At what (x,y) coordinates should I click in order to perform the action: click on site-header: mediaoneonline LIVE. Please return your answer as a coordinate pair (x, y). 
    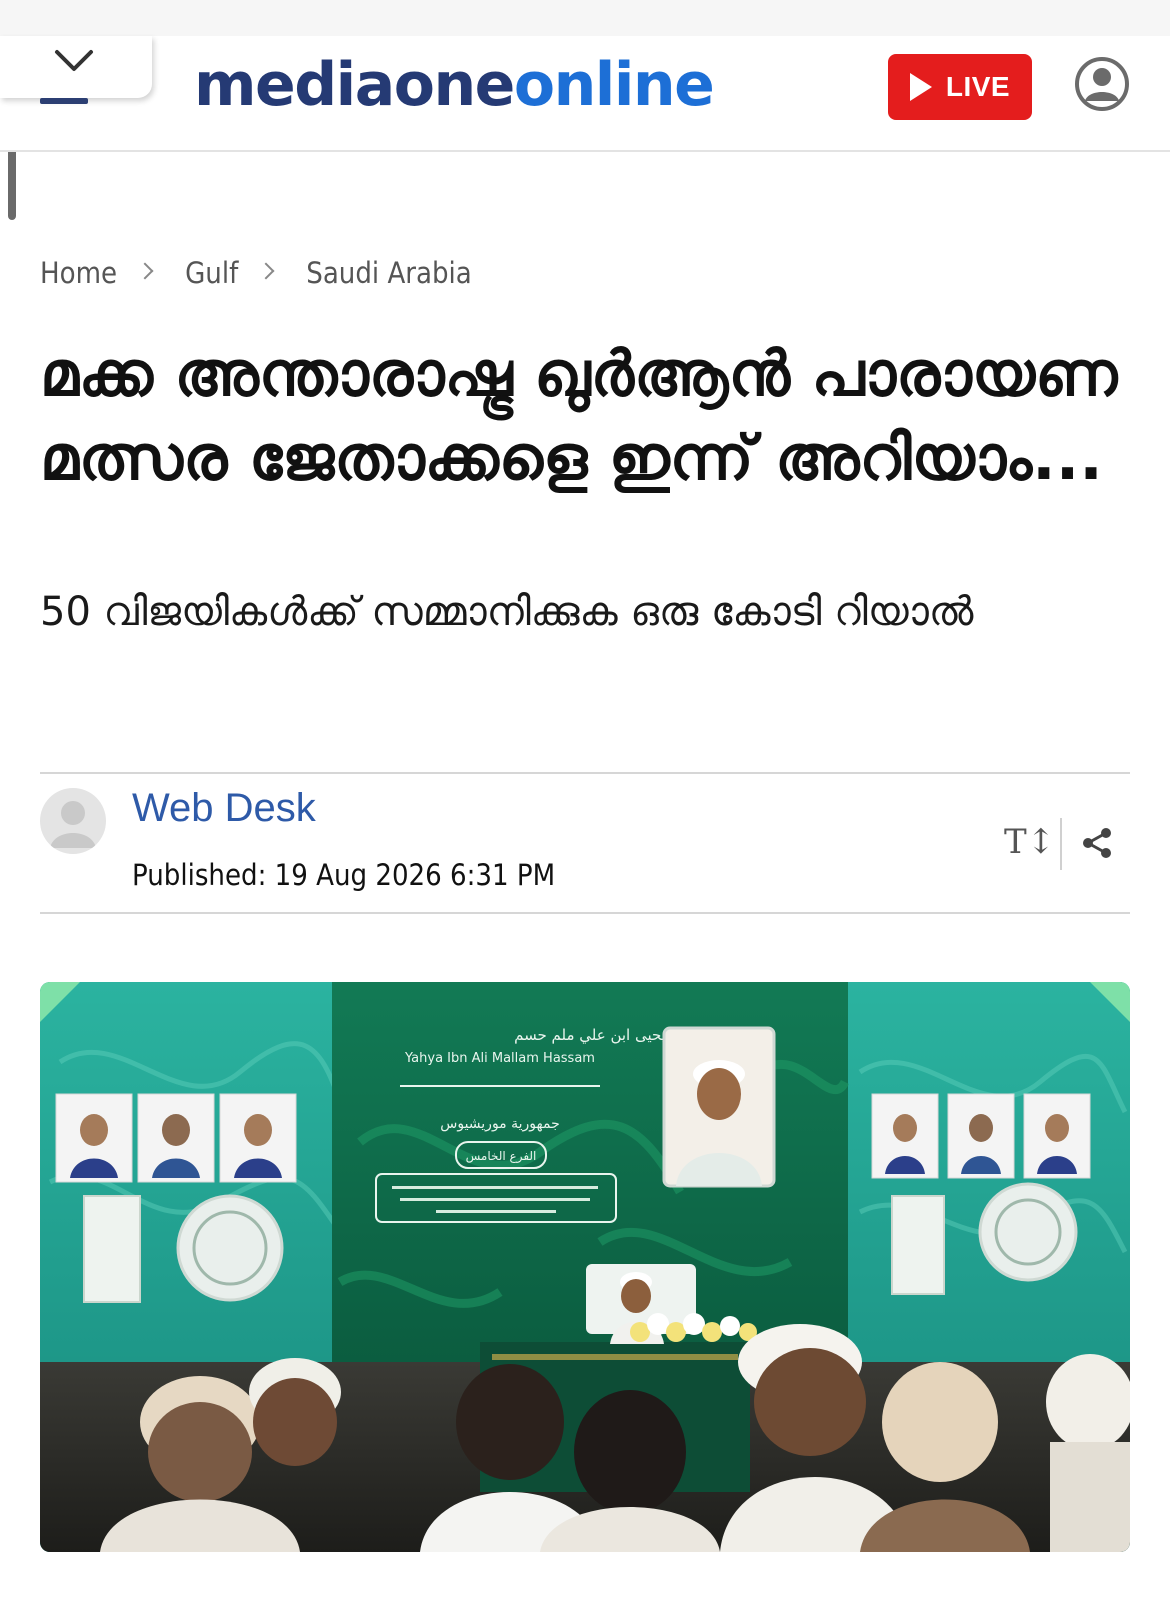
    Looking at the image, I should click on (585, 94).